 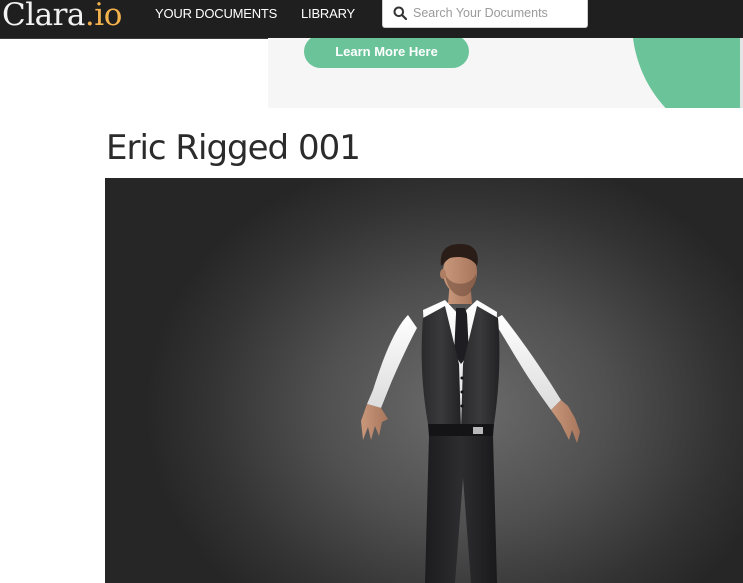 I want to click on nav-your-documents: YOUR DOCUMENTS, so click(x=216, y=13).